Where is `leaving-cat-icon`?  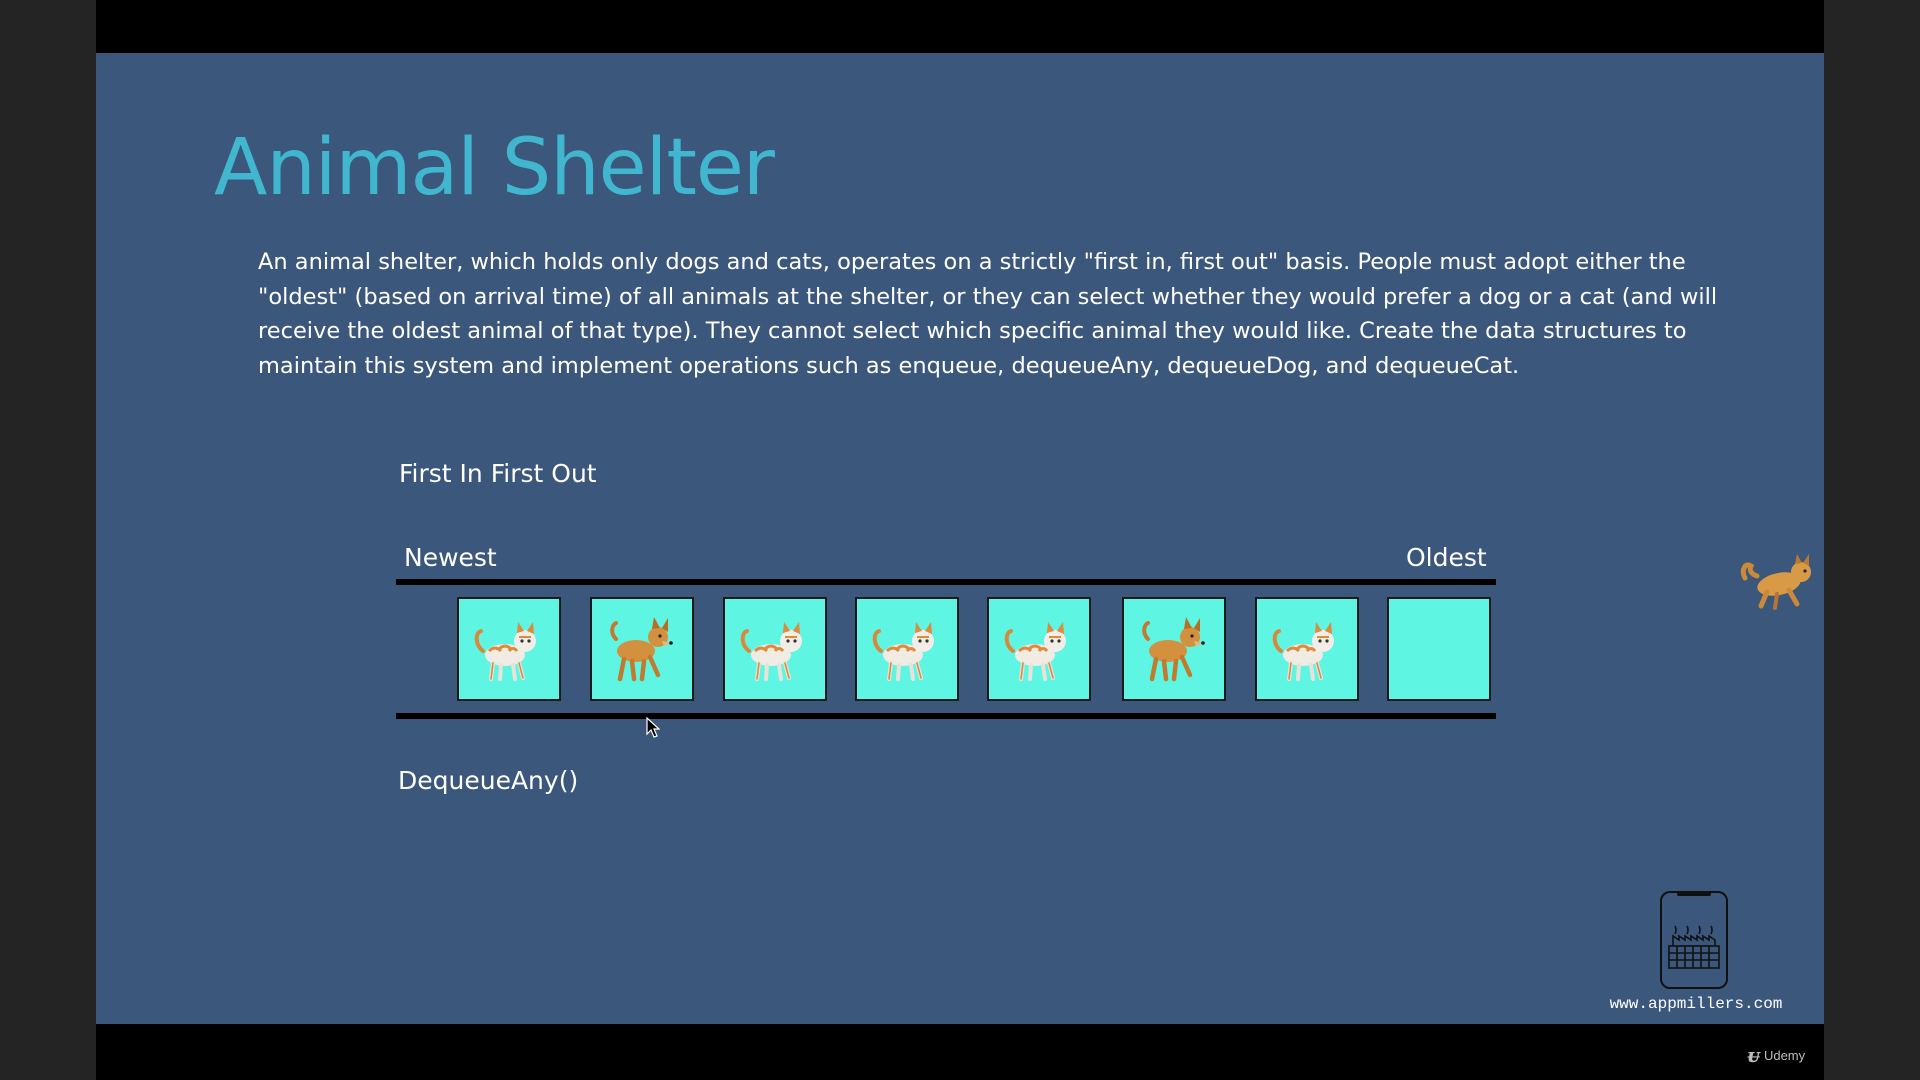 leaving-cat-icon is located at coordinates (1775, 582).